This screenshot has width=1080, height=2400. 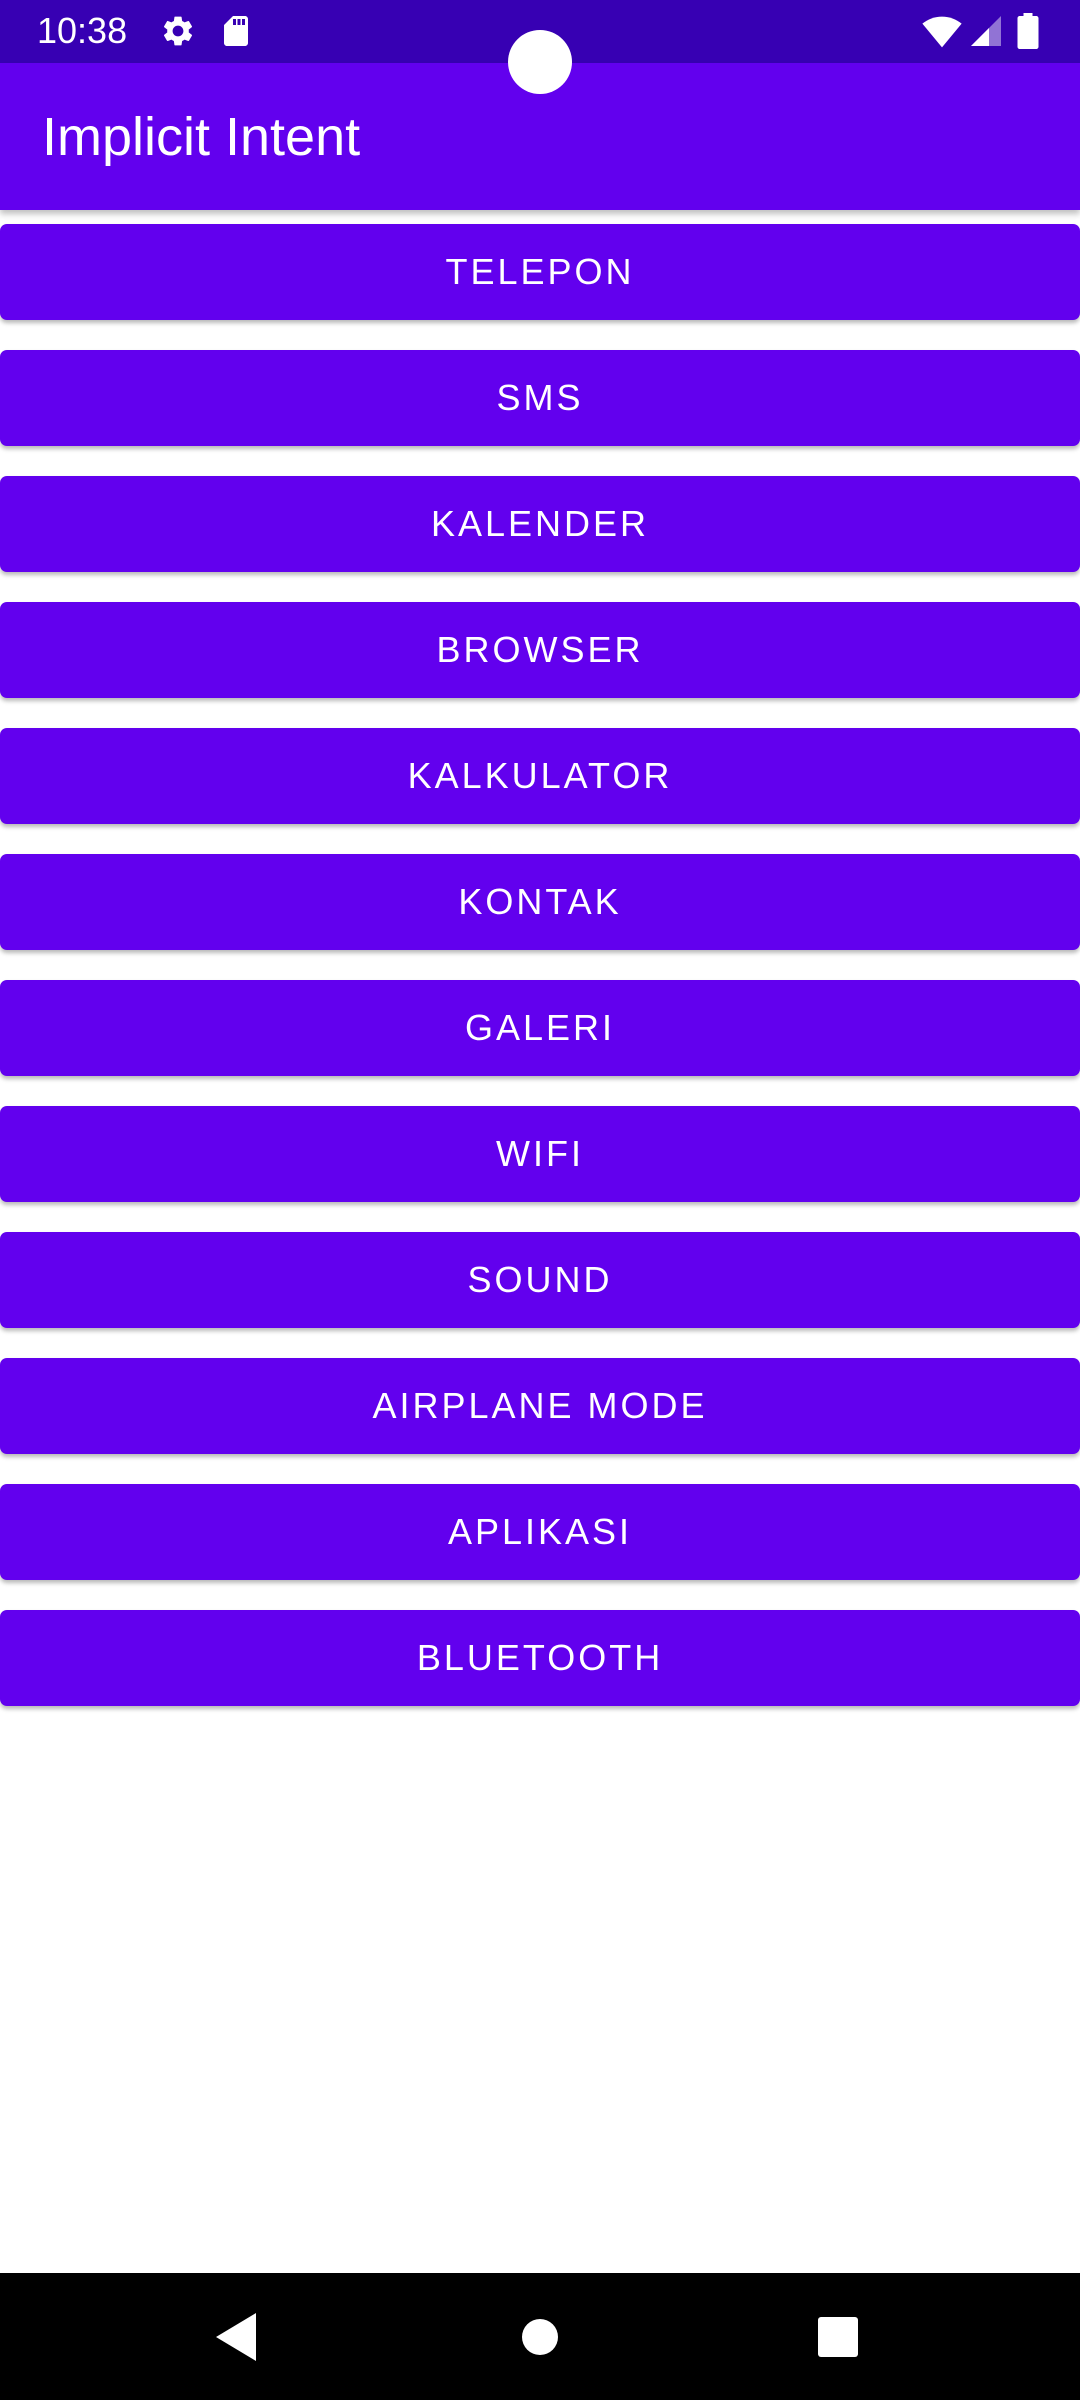 I want to click on back-icon, so click(x=238, y=2337).